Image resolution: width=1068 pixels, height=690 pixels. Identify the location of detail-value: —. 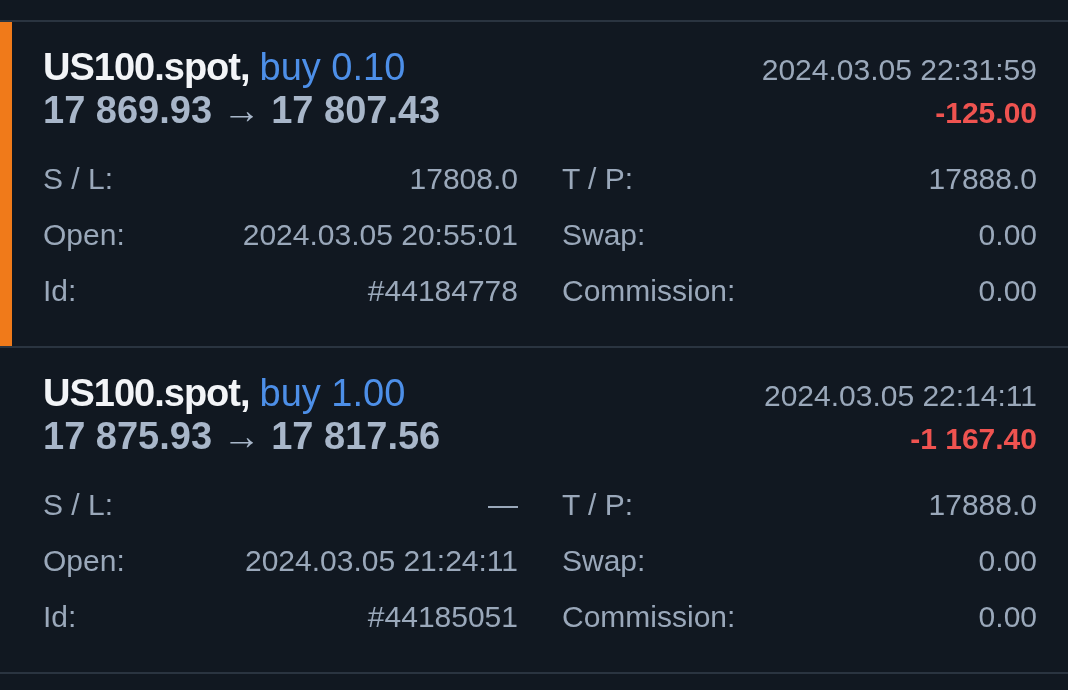
(503, 505).